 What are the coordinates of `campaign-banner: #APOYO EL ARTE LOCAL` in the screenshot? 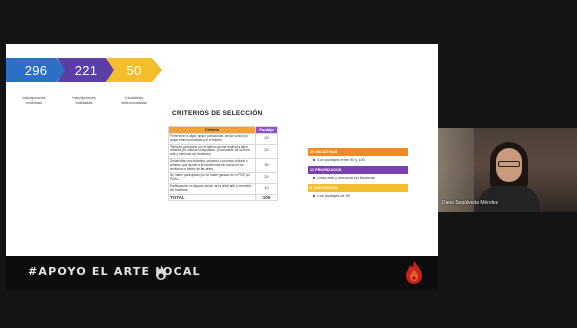 It's located at (222, 273).